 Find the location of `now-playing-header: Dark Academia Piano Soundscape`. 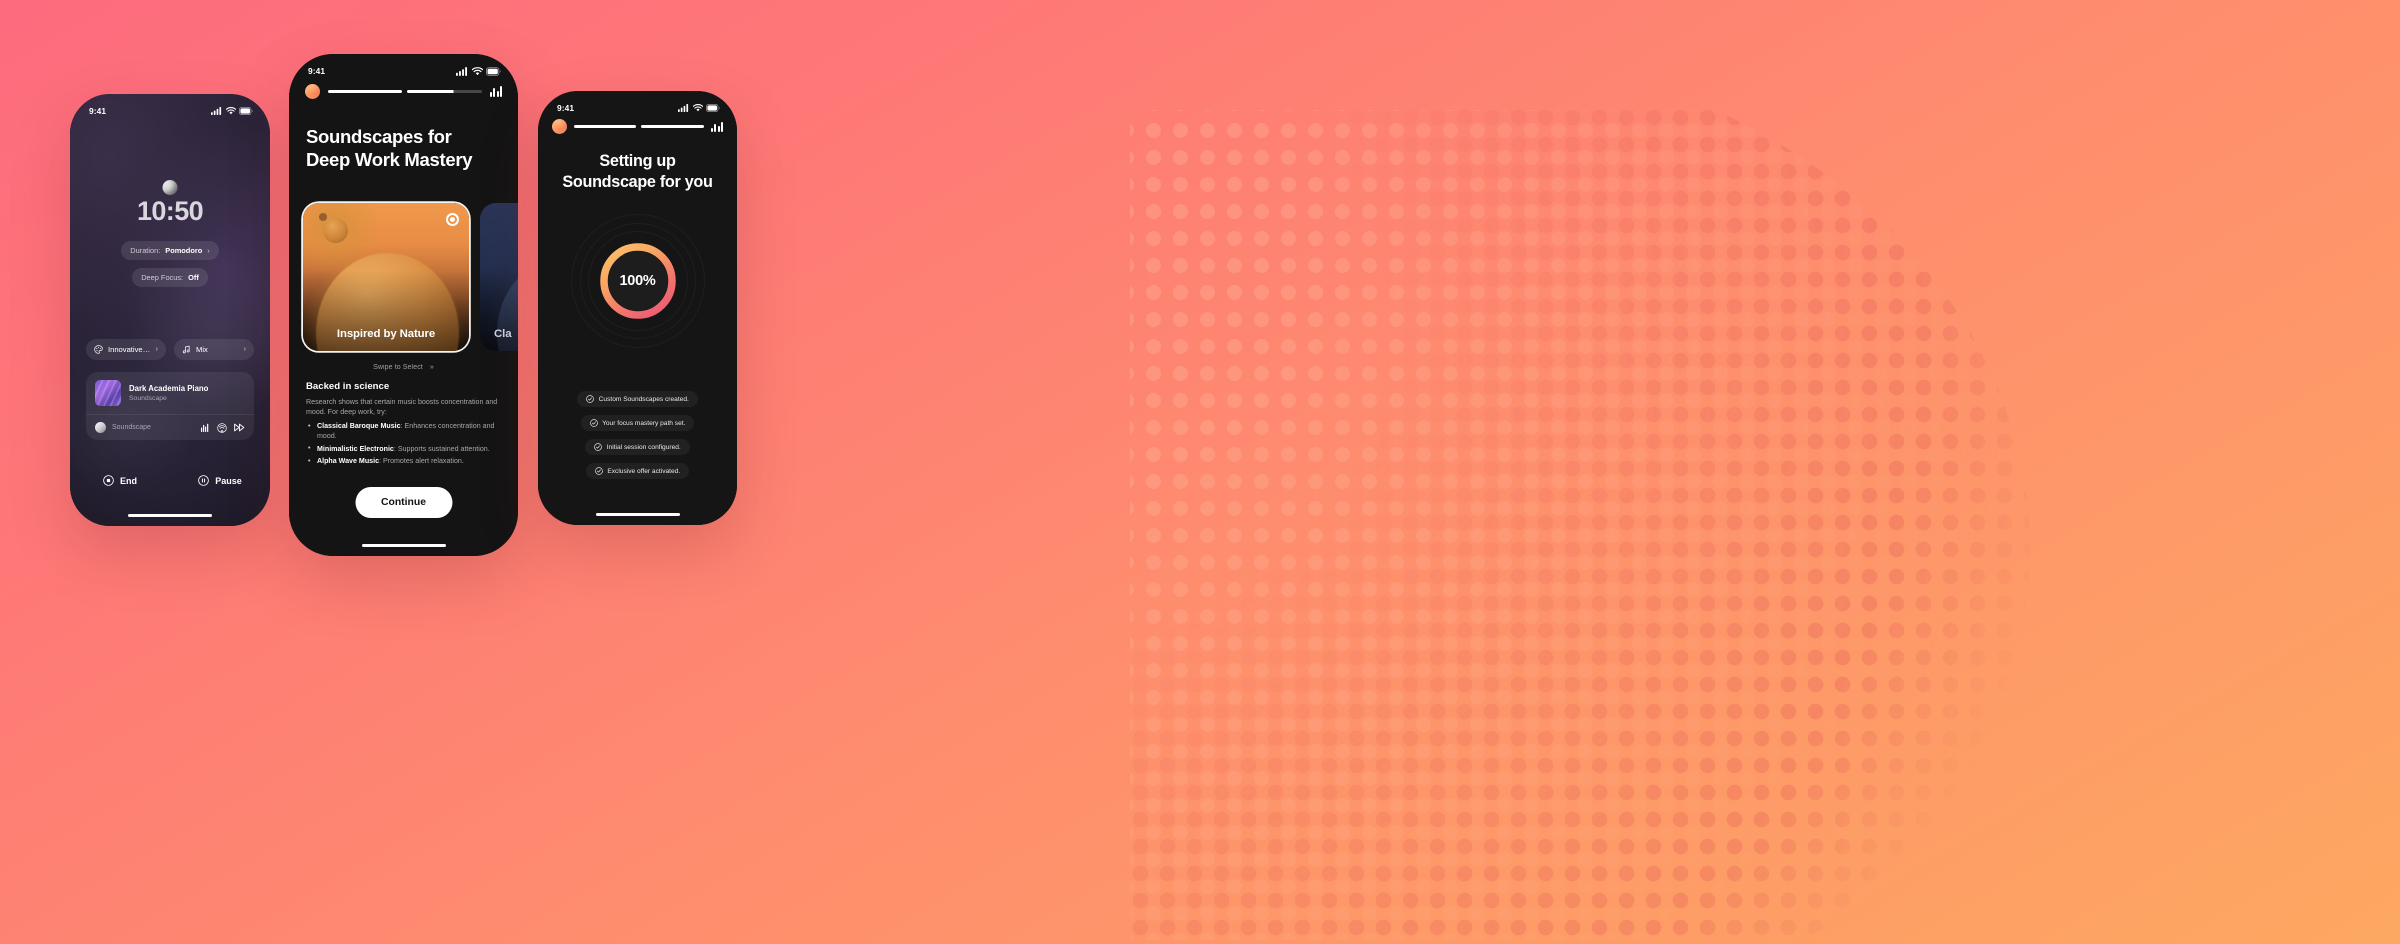

now-playing-header: Dark Academia Piano Soundscape is located at coordinates (170, 393).